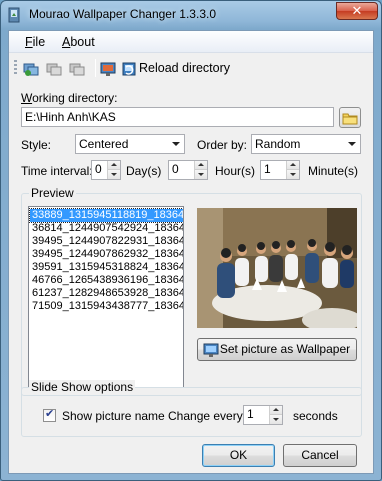  I want to click on minutes-stepper: 1, so click(280, 170).